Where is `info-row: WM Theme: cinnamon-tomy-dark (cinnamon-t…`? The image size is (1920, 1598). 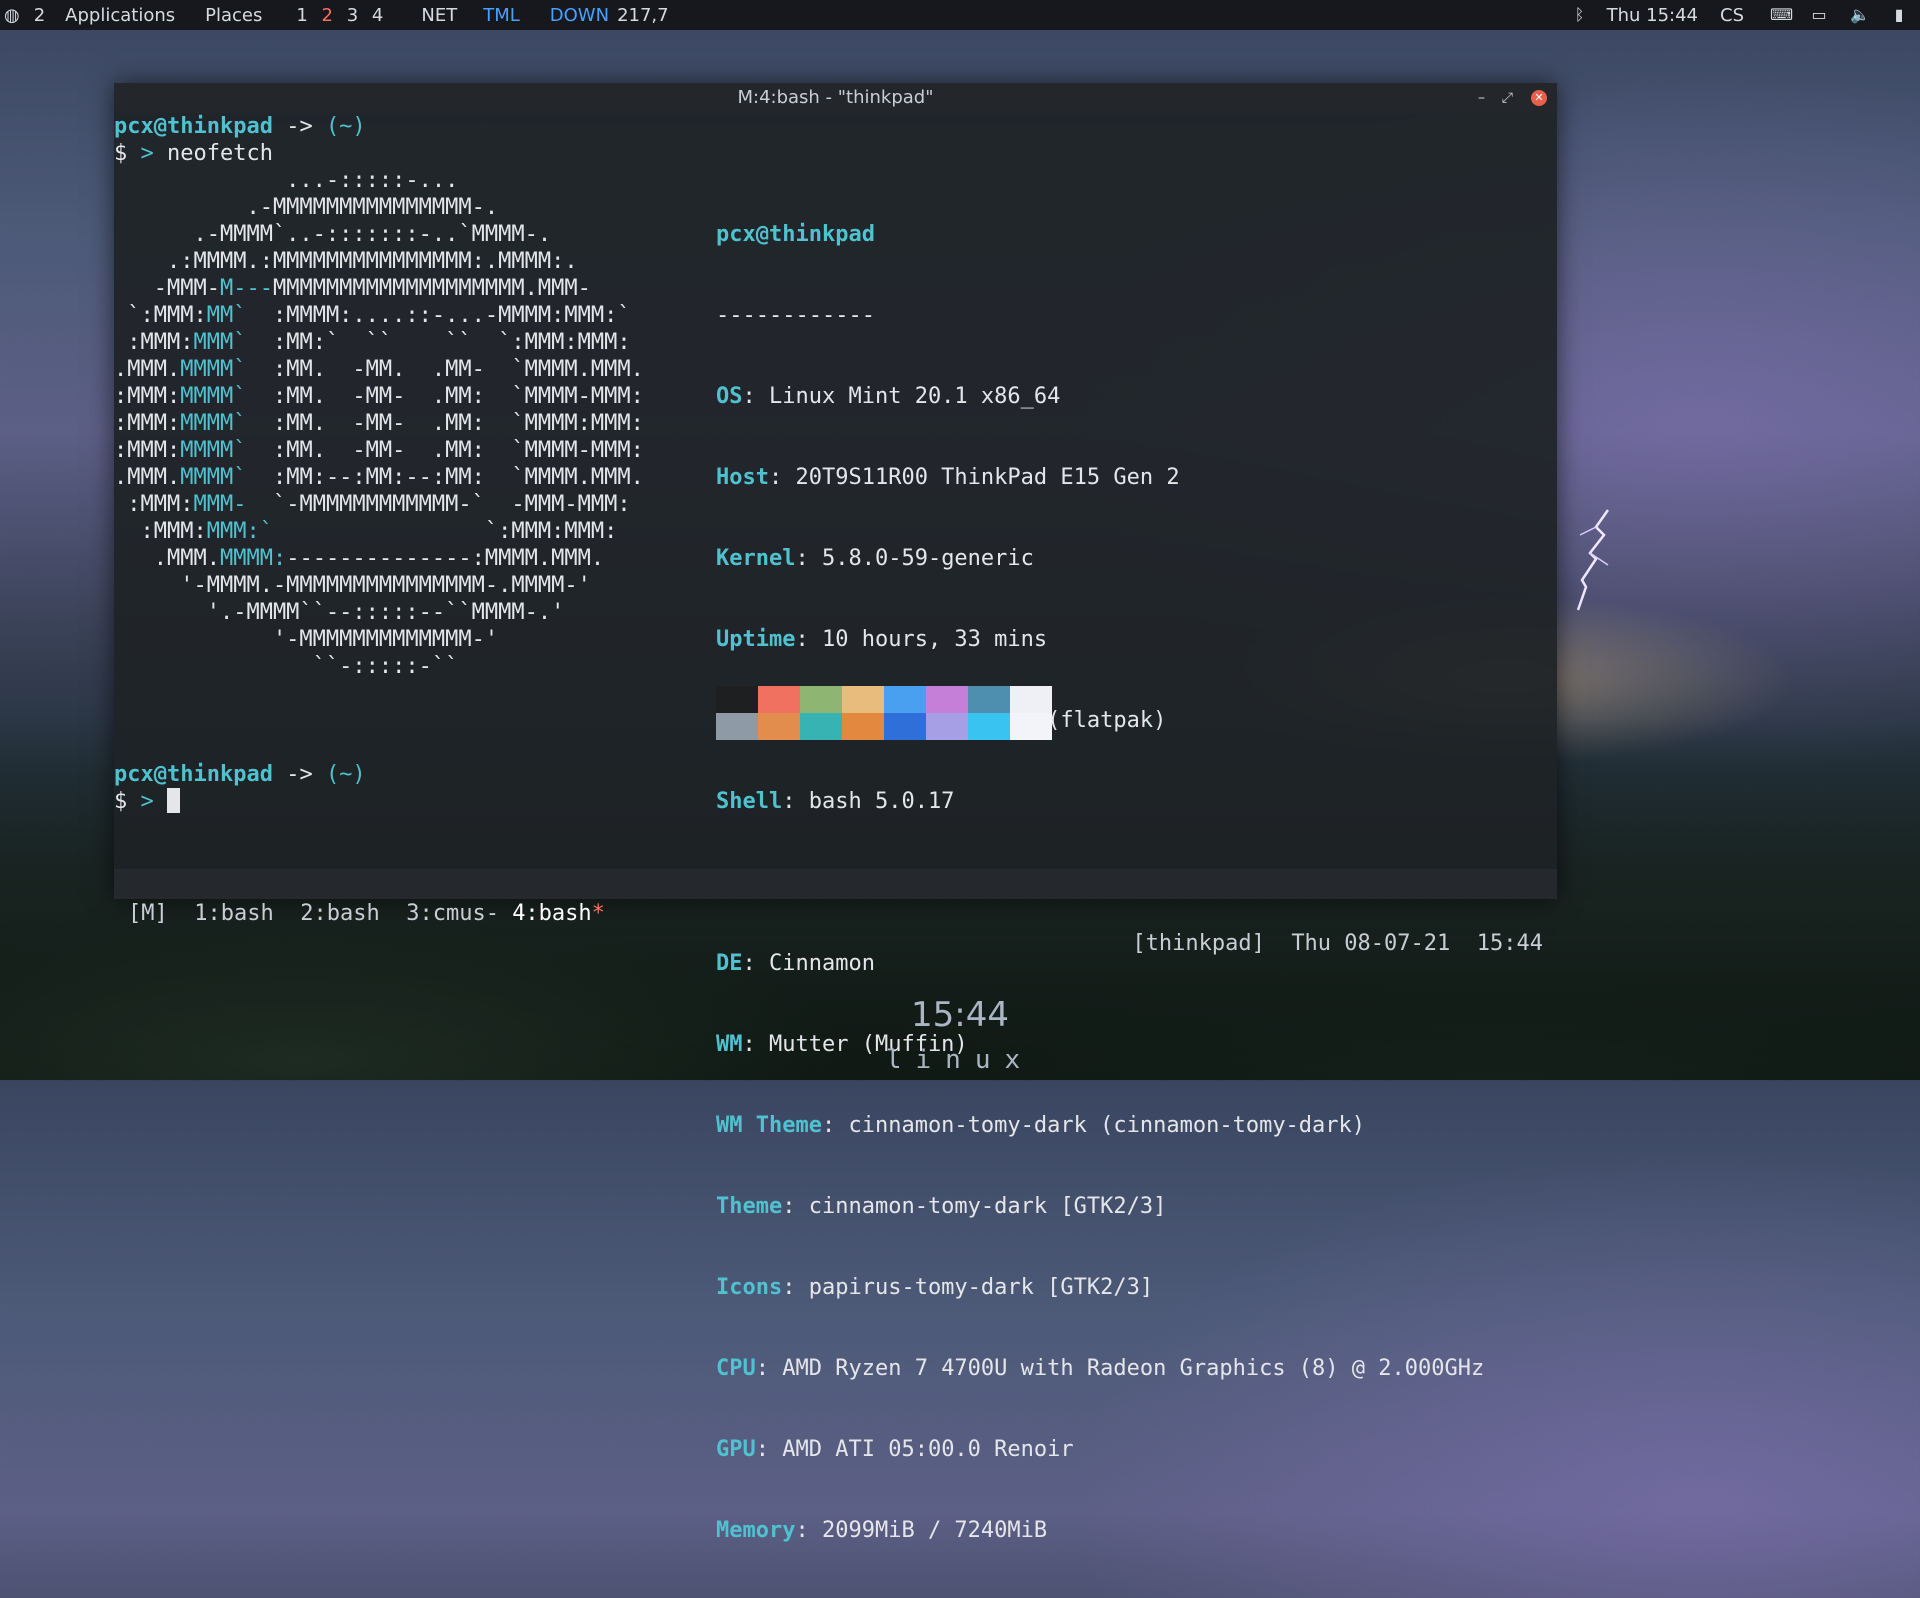 info-row: WM Theme: cinnamon-tomy-dark (cinnamon-t… is located at coordinates (1041, 1125).